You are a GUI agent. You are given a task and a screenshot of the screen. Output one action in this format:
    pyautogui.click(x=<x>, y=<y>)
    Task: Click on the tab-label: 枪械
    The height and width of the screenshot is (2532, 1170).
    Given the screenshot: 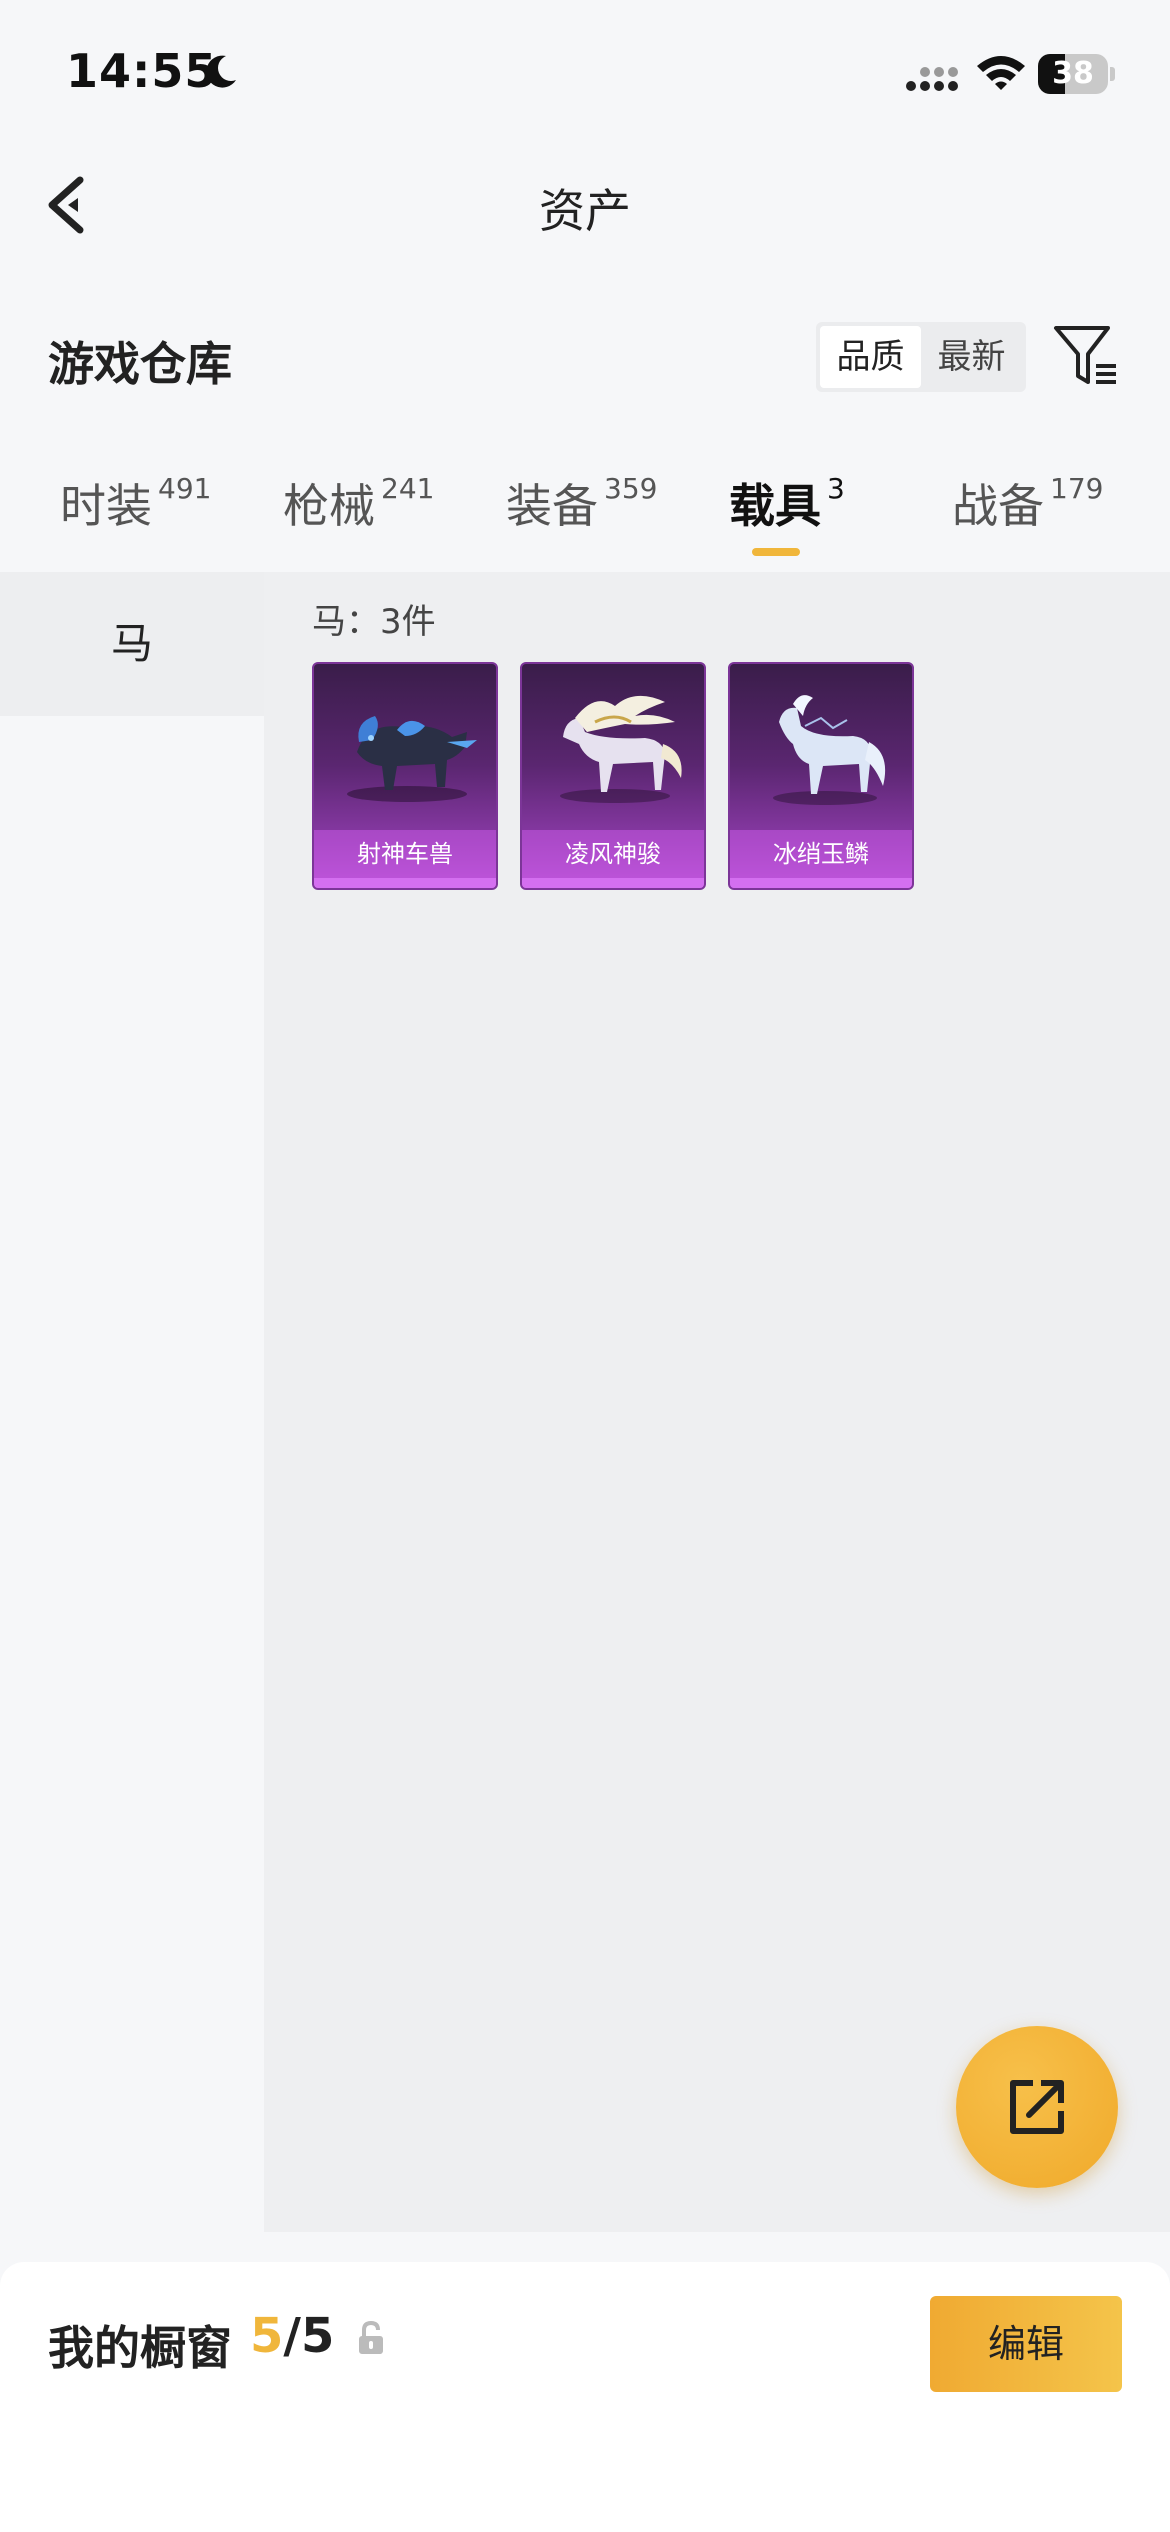 What is the action you would take?
    pyautogui.click(x=329, y=506)
    